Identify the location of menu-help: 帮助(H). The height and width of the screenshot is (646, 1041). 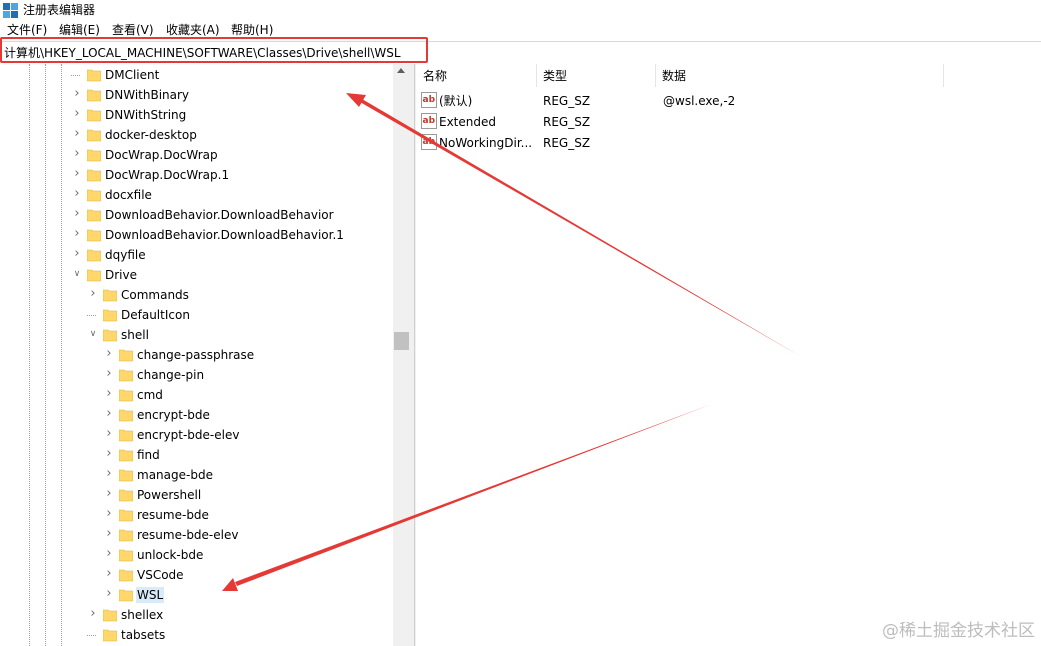
(252, 30).